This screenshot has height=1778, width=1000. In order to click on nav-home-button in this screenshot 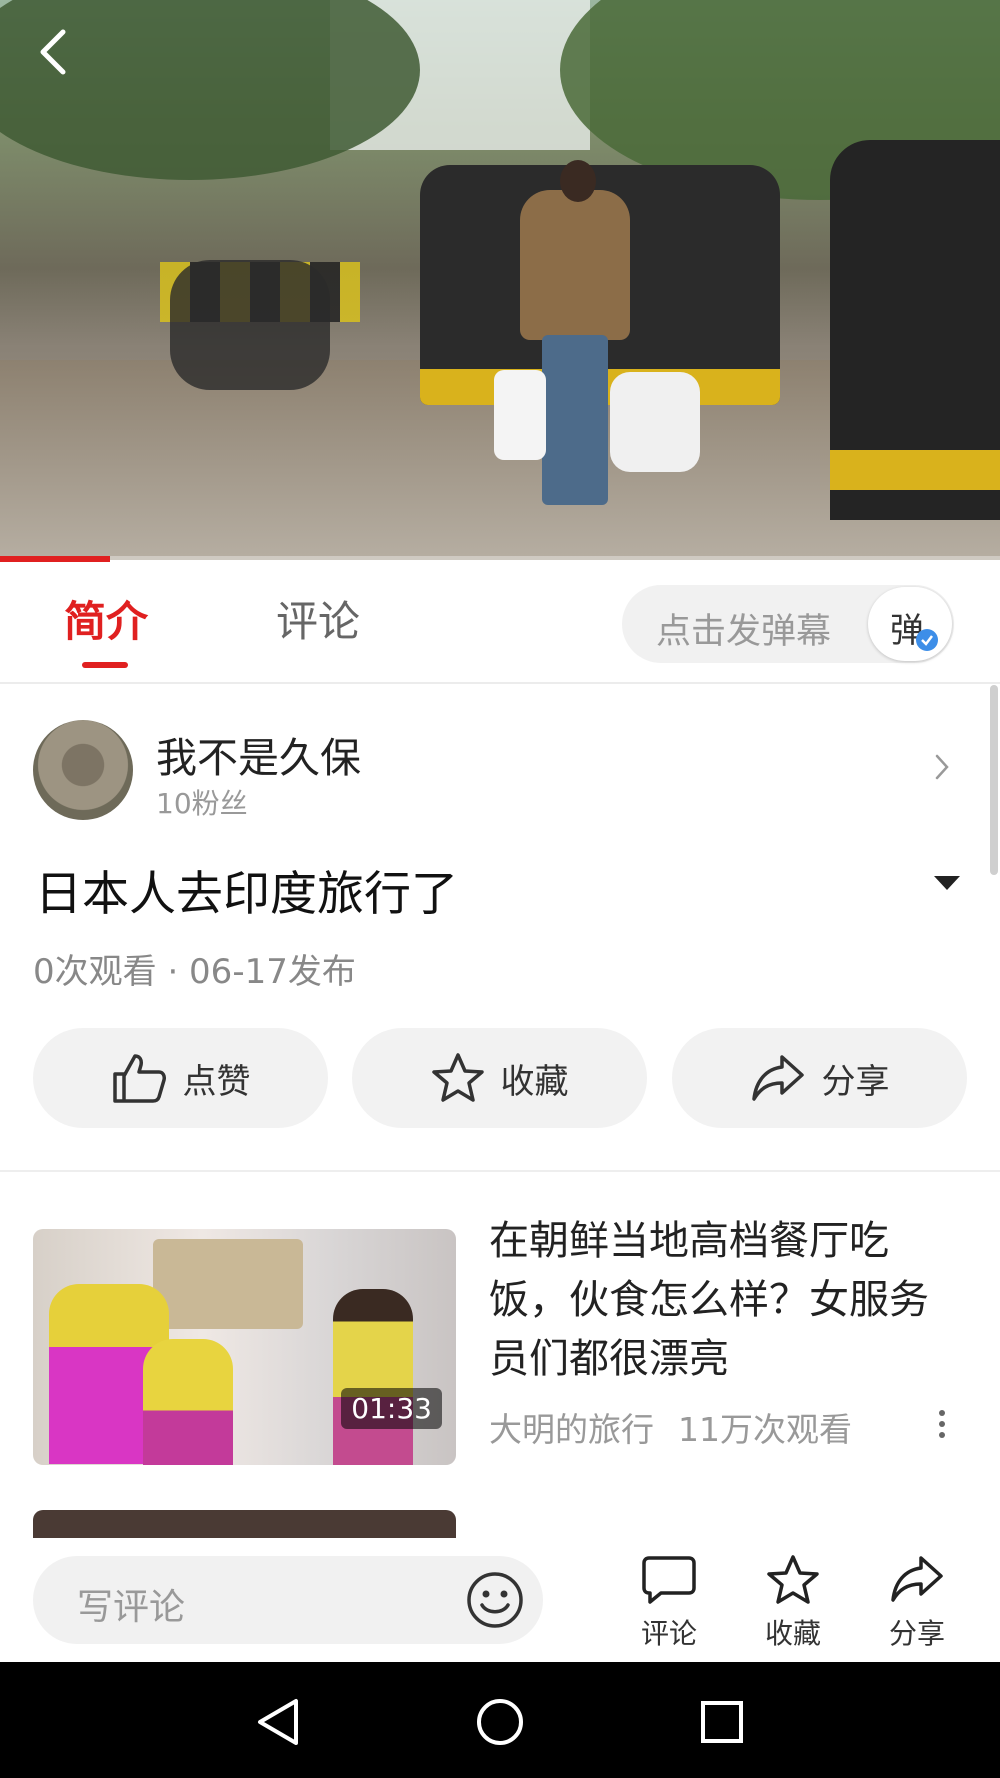, I will do `click(500, 1722)`.